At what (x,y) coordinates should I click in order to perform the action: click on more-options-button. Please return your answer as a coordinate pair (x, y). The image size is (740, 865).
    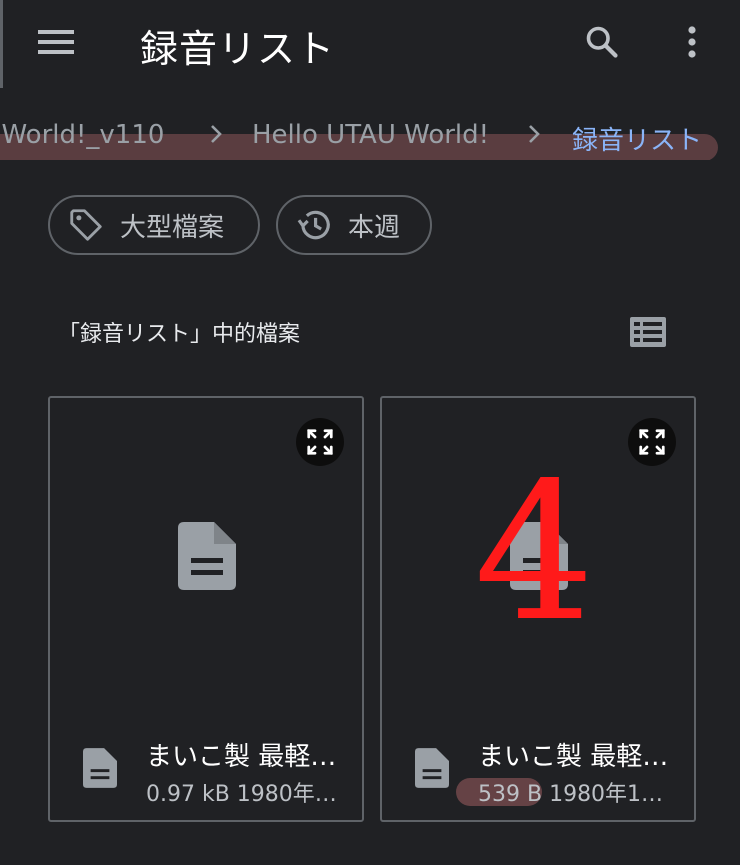
    Looking at the image, I should click on (692, 42).